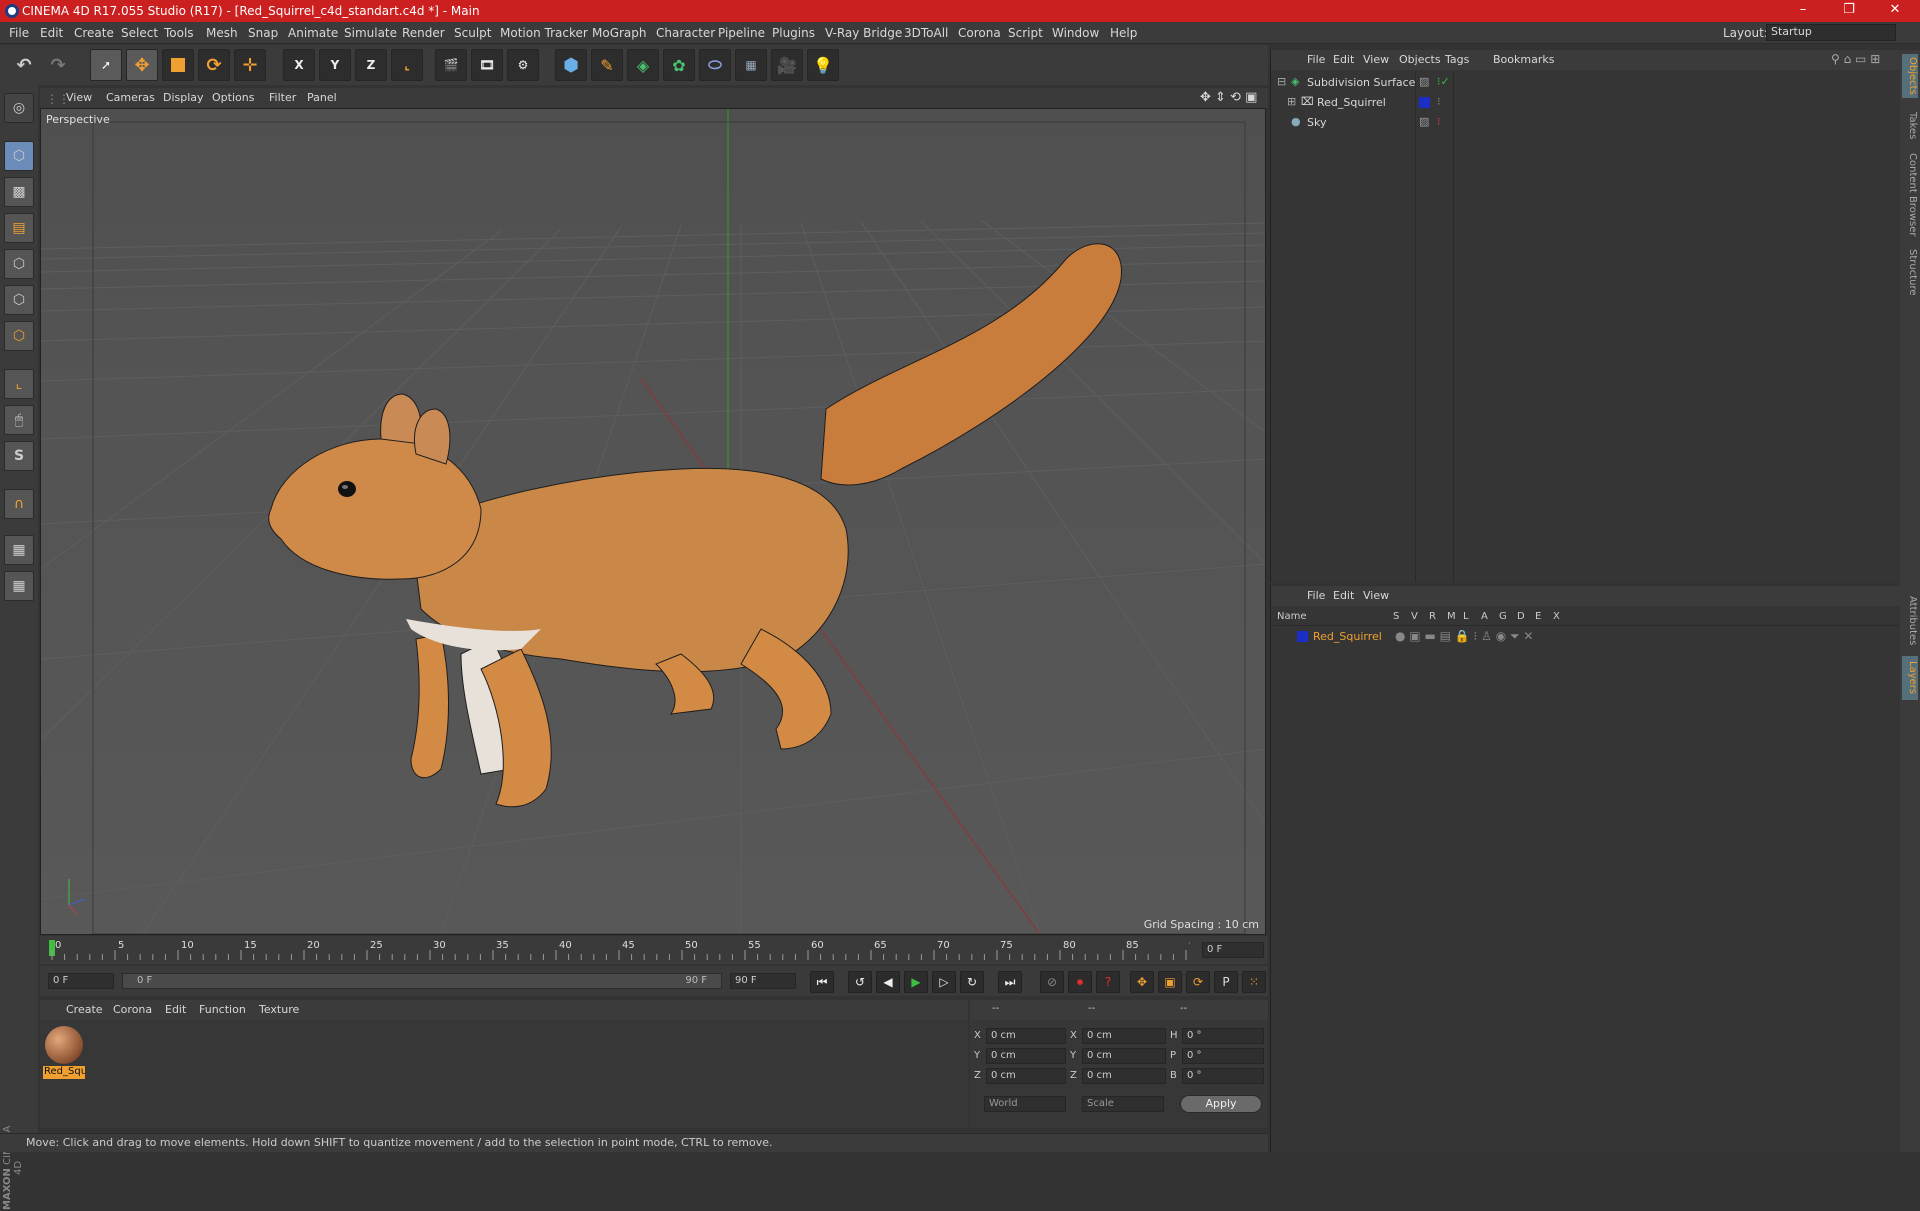 This screenshot has height=1211, width=1920. Describe the element at coordinates (1803, 11) in the screenshot. I see `minimize-button: –` at that location.